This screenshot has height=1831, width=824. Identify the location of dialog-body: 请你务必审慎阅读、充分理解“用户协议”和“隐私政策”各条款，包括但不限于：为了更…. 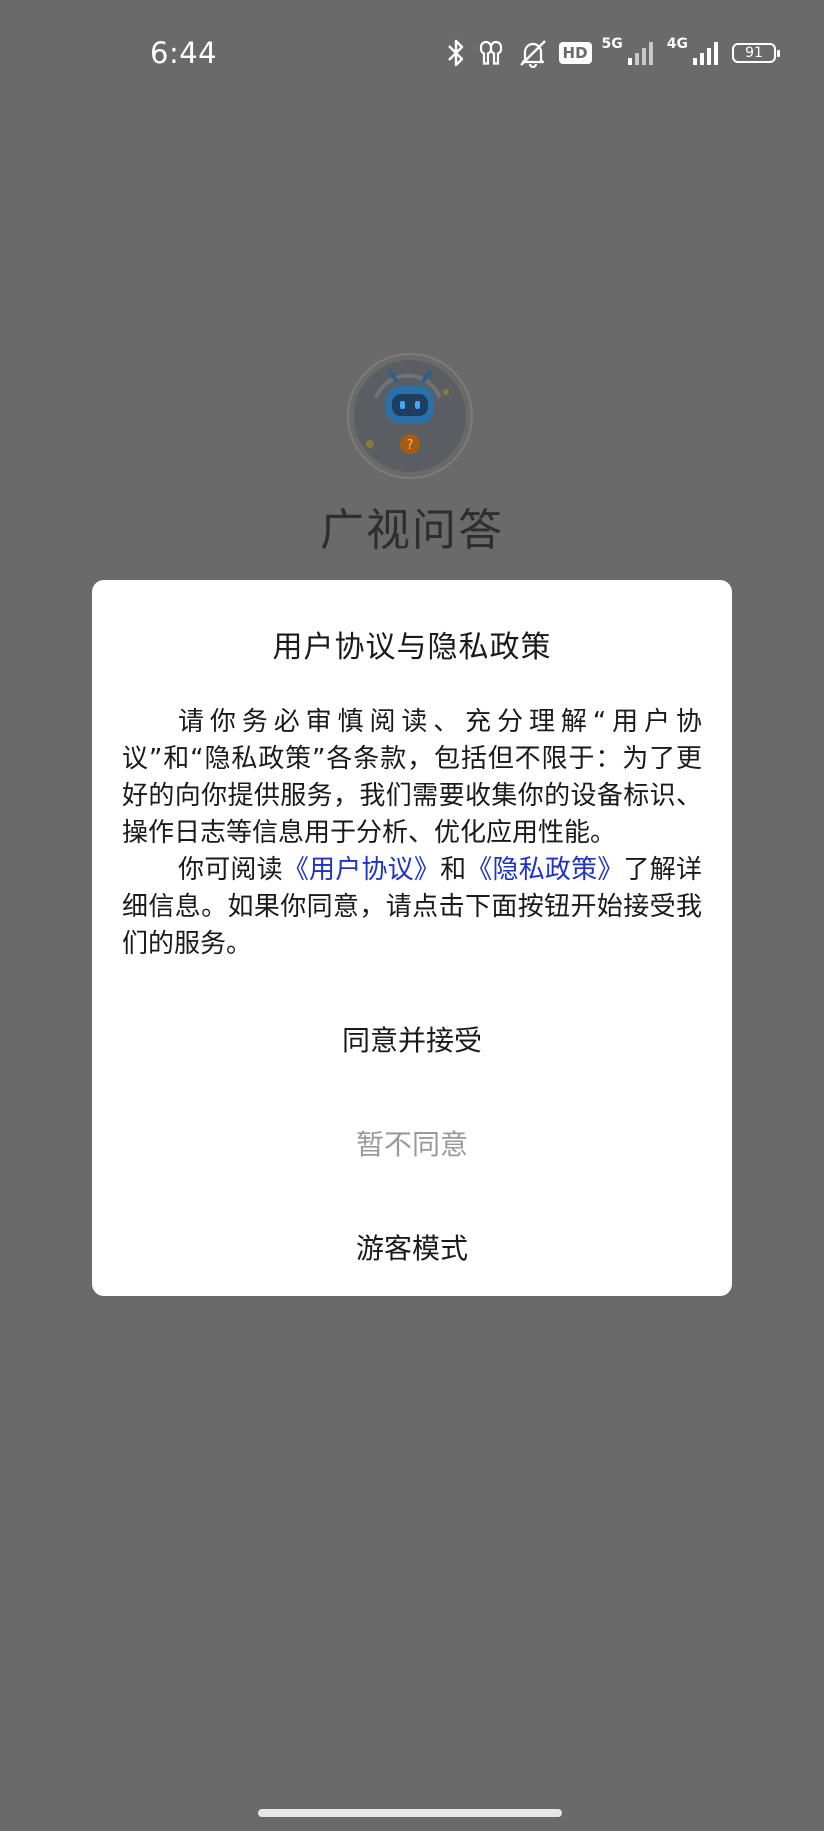
(412, 833).